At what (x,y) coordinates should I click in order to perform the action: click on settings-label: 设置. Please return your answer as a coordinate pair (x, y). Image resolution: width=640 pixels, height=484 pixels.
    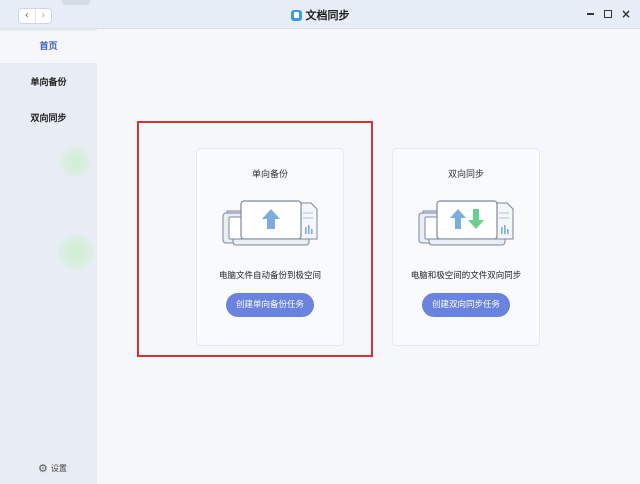
    Looking at the image, I should click on (58, 468).